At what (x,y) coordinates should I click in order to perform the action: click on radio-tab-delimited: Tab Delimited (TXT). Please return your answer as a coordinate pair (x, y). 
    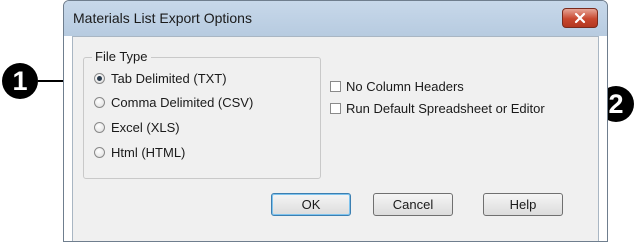
    Looking at the image, I should click on (160, 78).